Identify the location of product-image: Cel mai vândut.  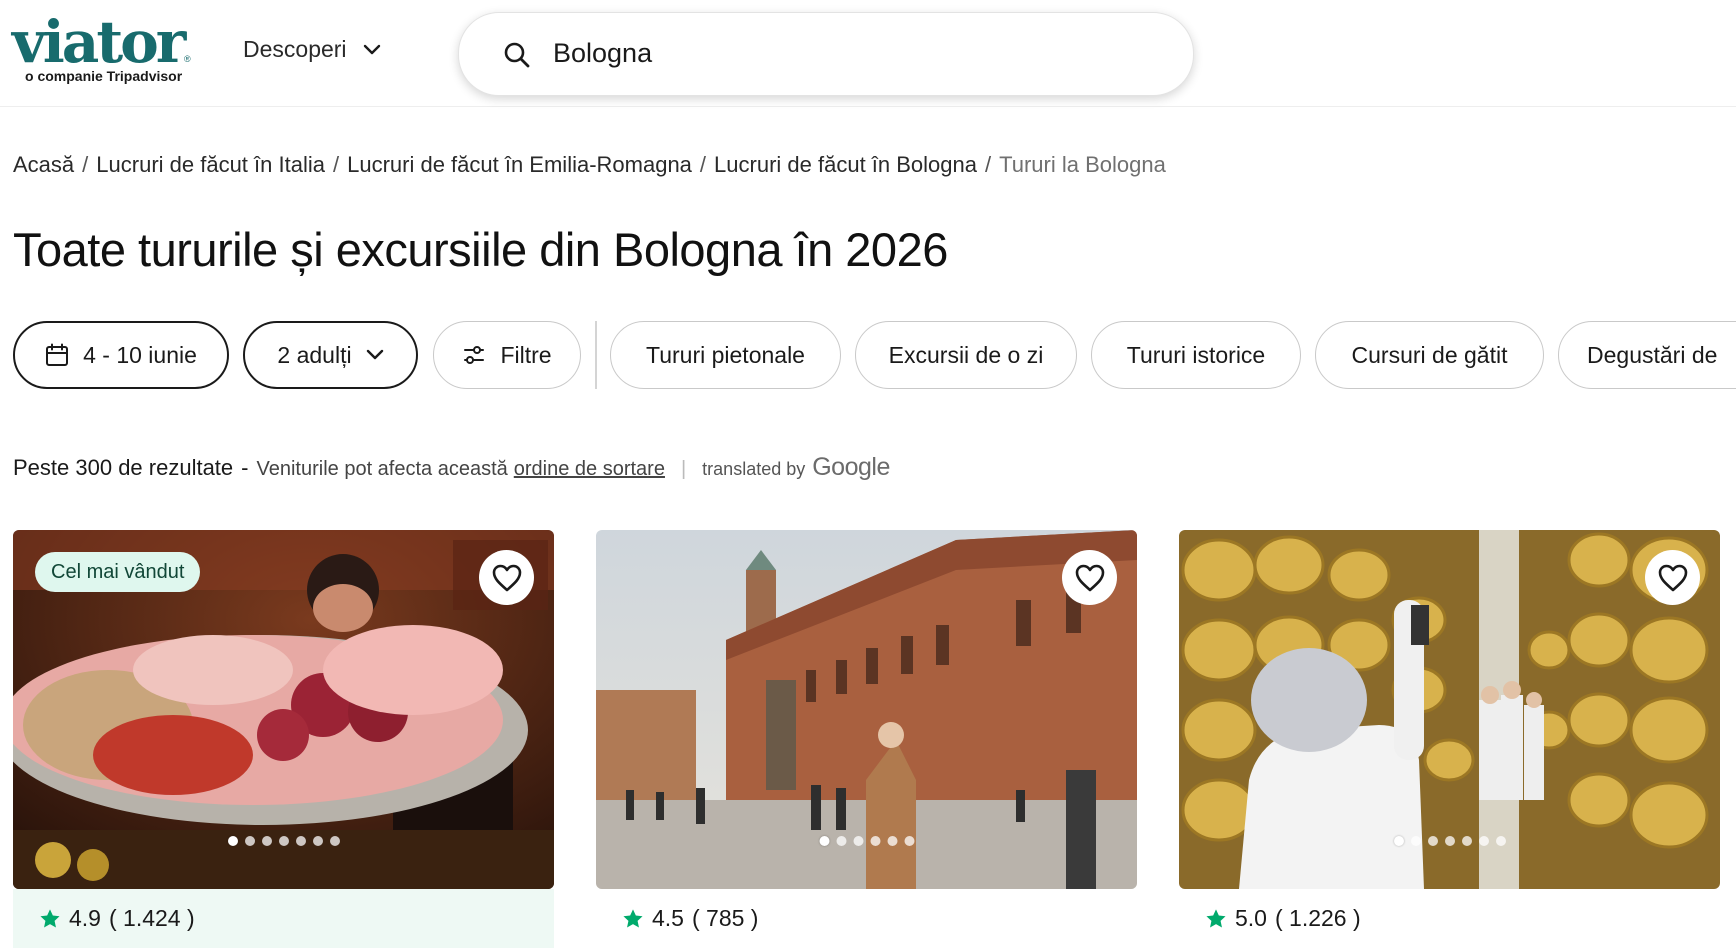
(283, 709).